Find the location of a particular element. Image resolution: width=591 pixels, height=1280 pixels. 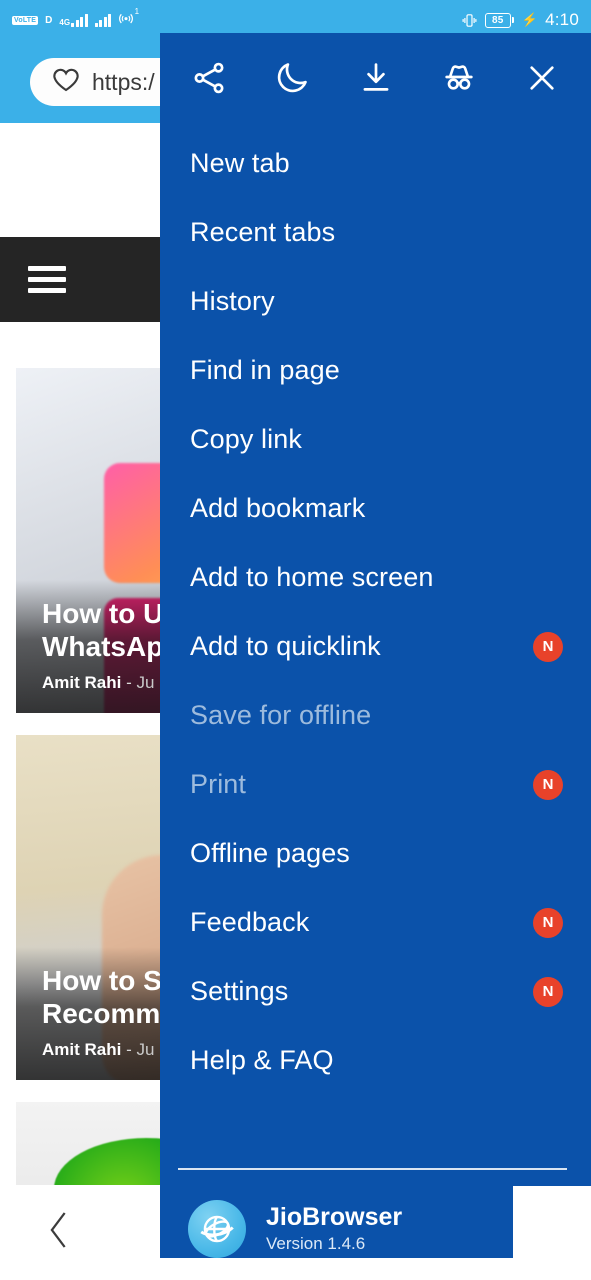

menu-quick-actions is located at coordinates (375, 78).